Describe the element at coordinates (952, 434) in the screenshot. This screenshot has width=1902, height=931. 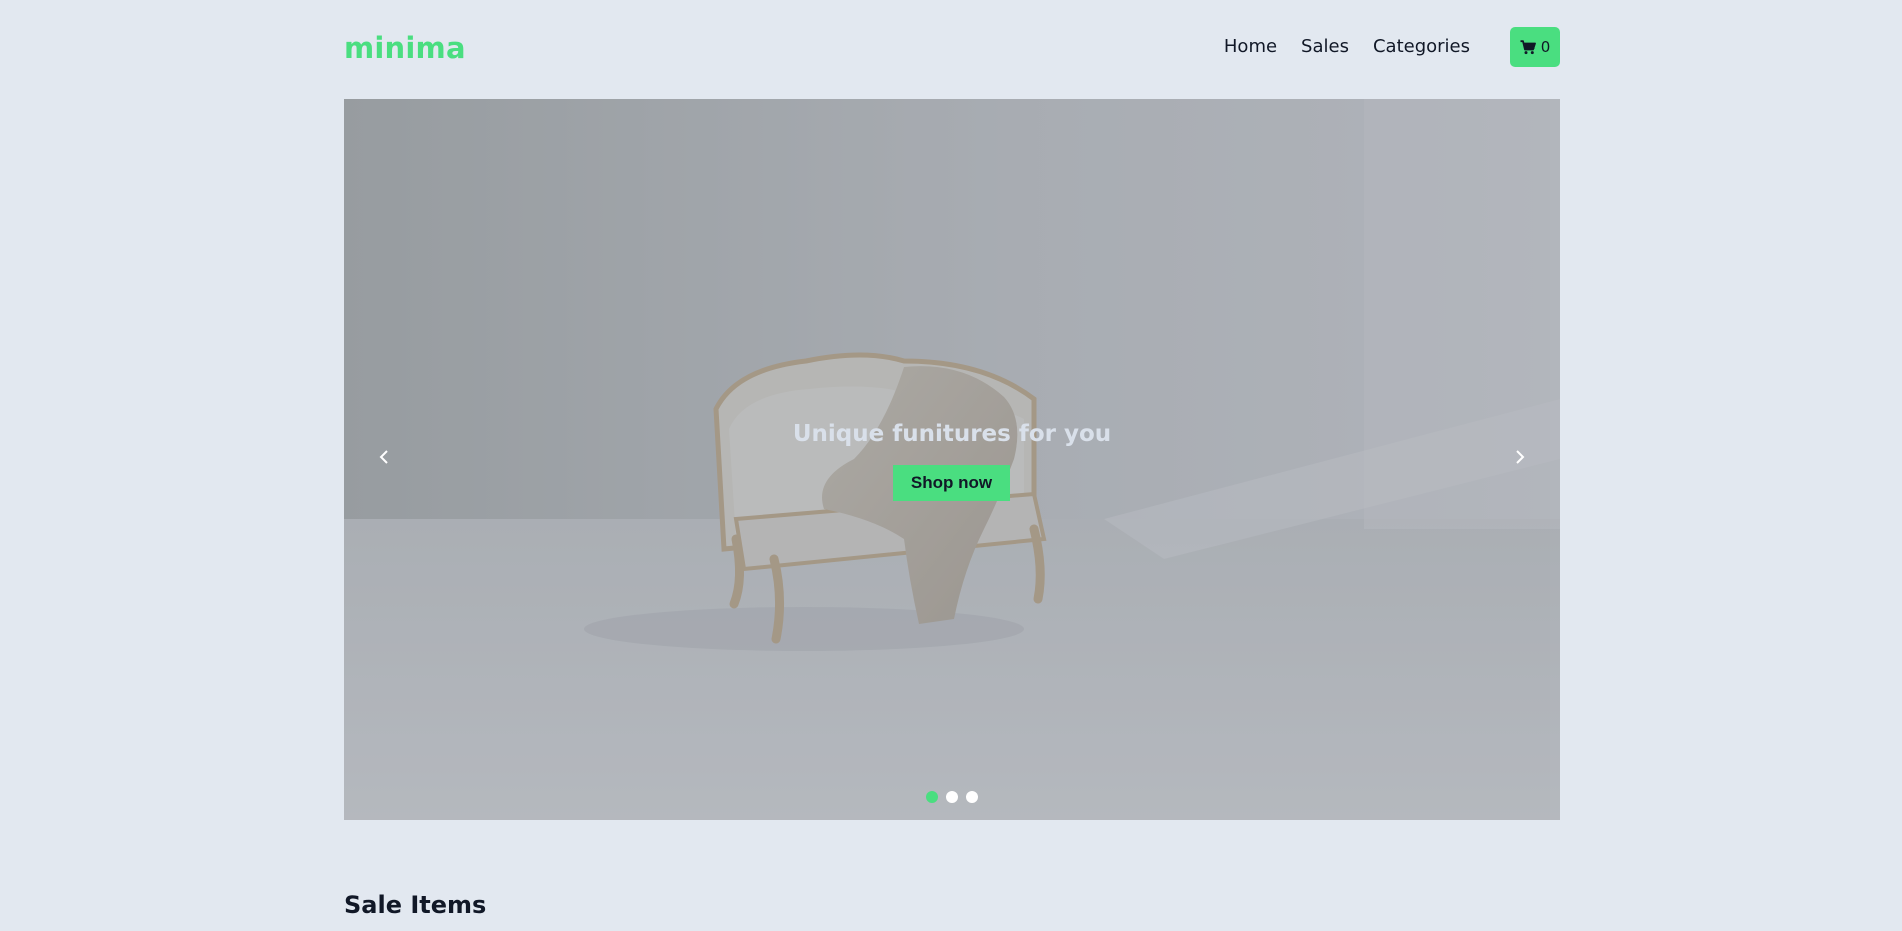
I see `hero-title: Unique funitures for you` at that location.